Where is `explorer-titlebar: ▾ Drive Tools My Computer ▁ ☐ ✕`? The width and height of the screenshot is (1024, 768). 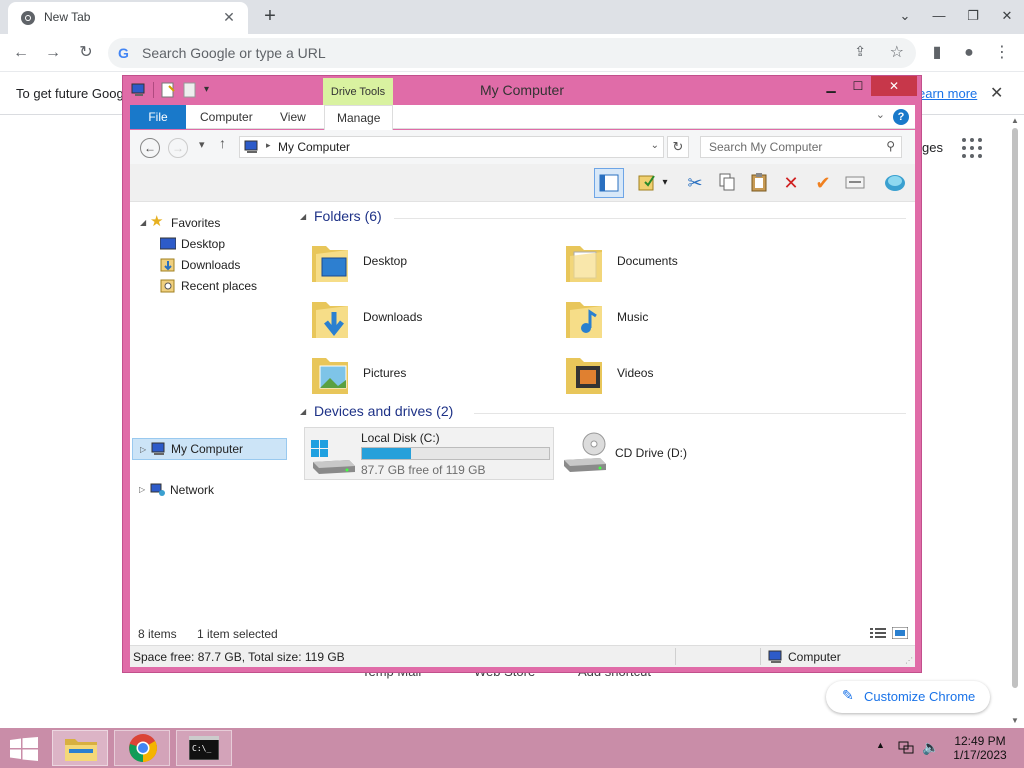
explorer-titlebar: ▾ Drive Tools My Computer ▁ ☐ ✕ is located at coordinates (522, 91).